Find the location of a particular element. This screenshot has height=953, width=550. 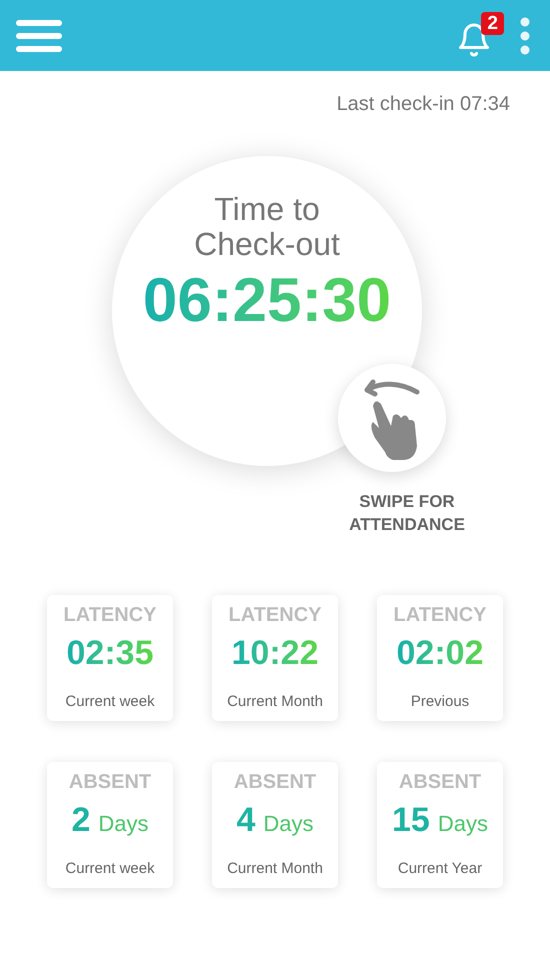

notification-badge: 2 is located at coordinates (492, 23).